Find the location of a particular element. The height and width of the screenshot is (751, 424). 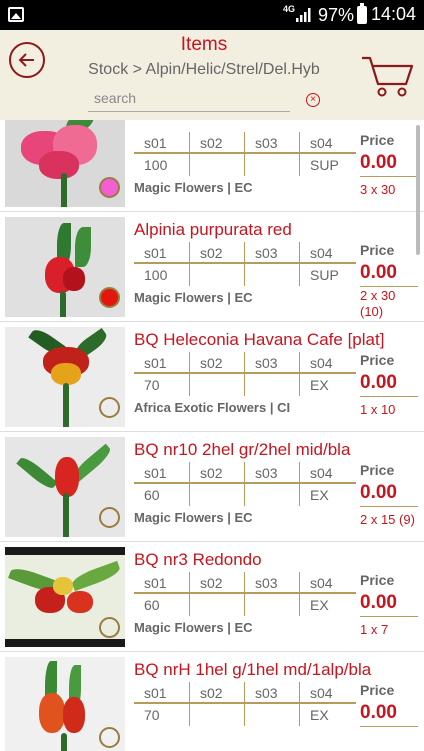

packing: 2 x 15 (9) is located at coordinates (387, 519).